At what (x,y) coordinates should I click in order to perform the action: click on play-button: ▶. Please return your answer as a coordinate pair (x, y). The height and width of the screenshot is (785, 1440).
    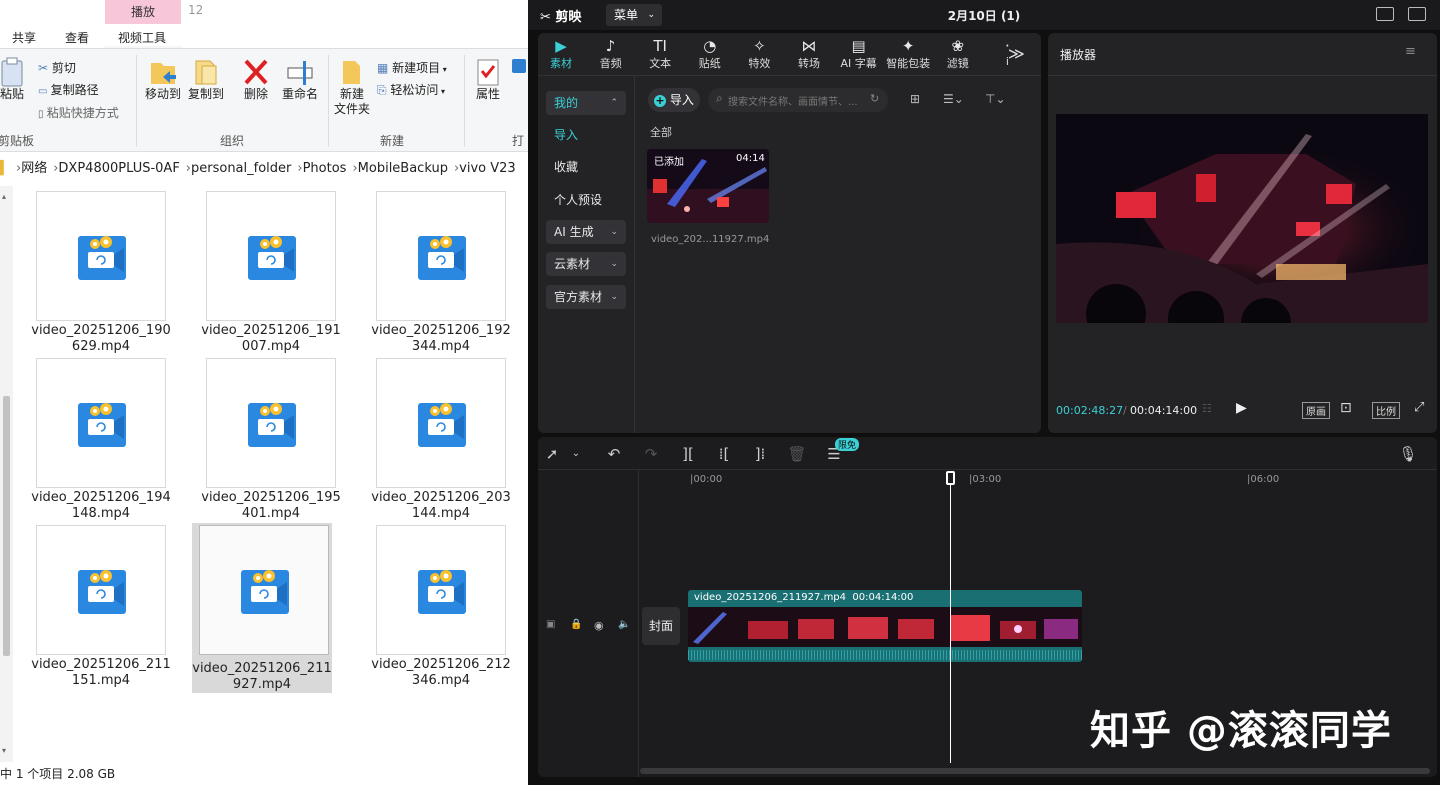
    Looking at the image, I should click on (1241, 408).